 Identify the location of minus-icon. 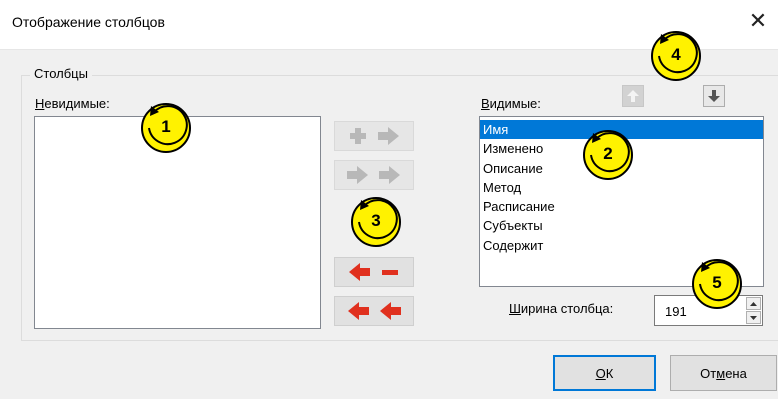
(390, 272).